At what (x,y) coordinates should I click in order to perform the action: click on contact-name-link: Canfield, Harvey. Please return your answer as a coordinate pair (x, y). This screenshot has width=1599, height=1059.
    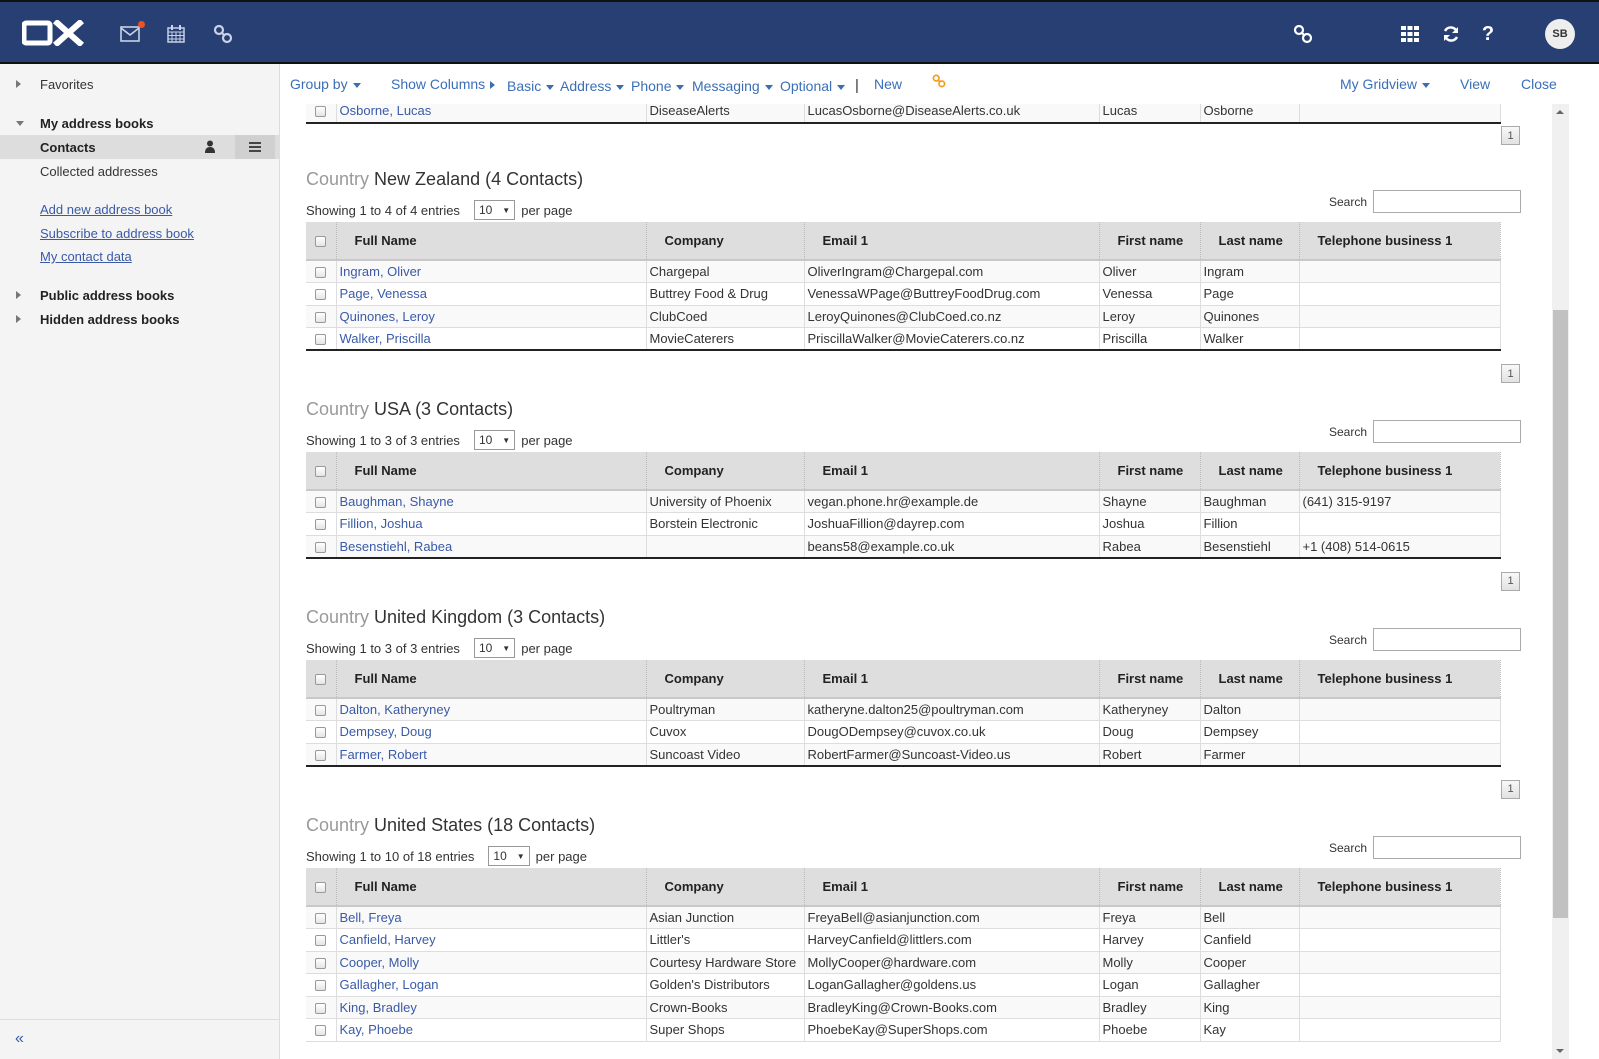
    Looking at the image, I should click on (388, 939).